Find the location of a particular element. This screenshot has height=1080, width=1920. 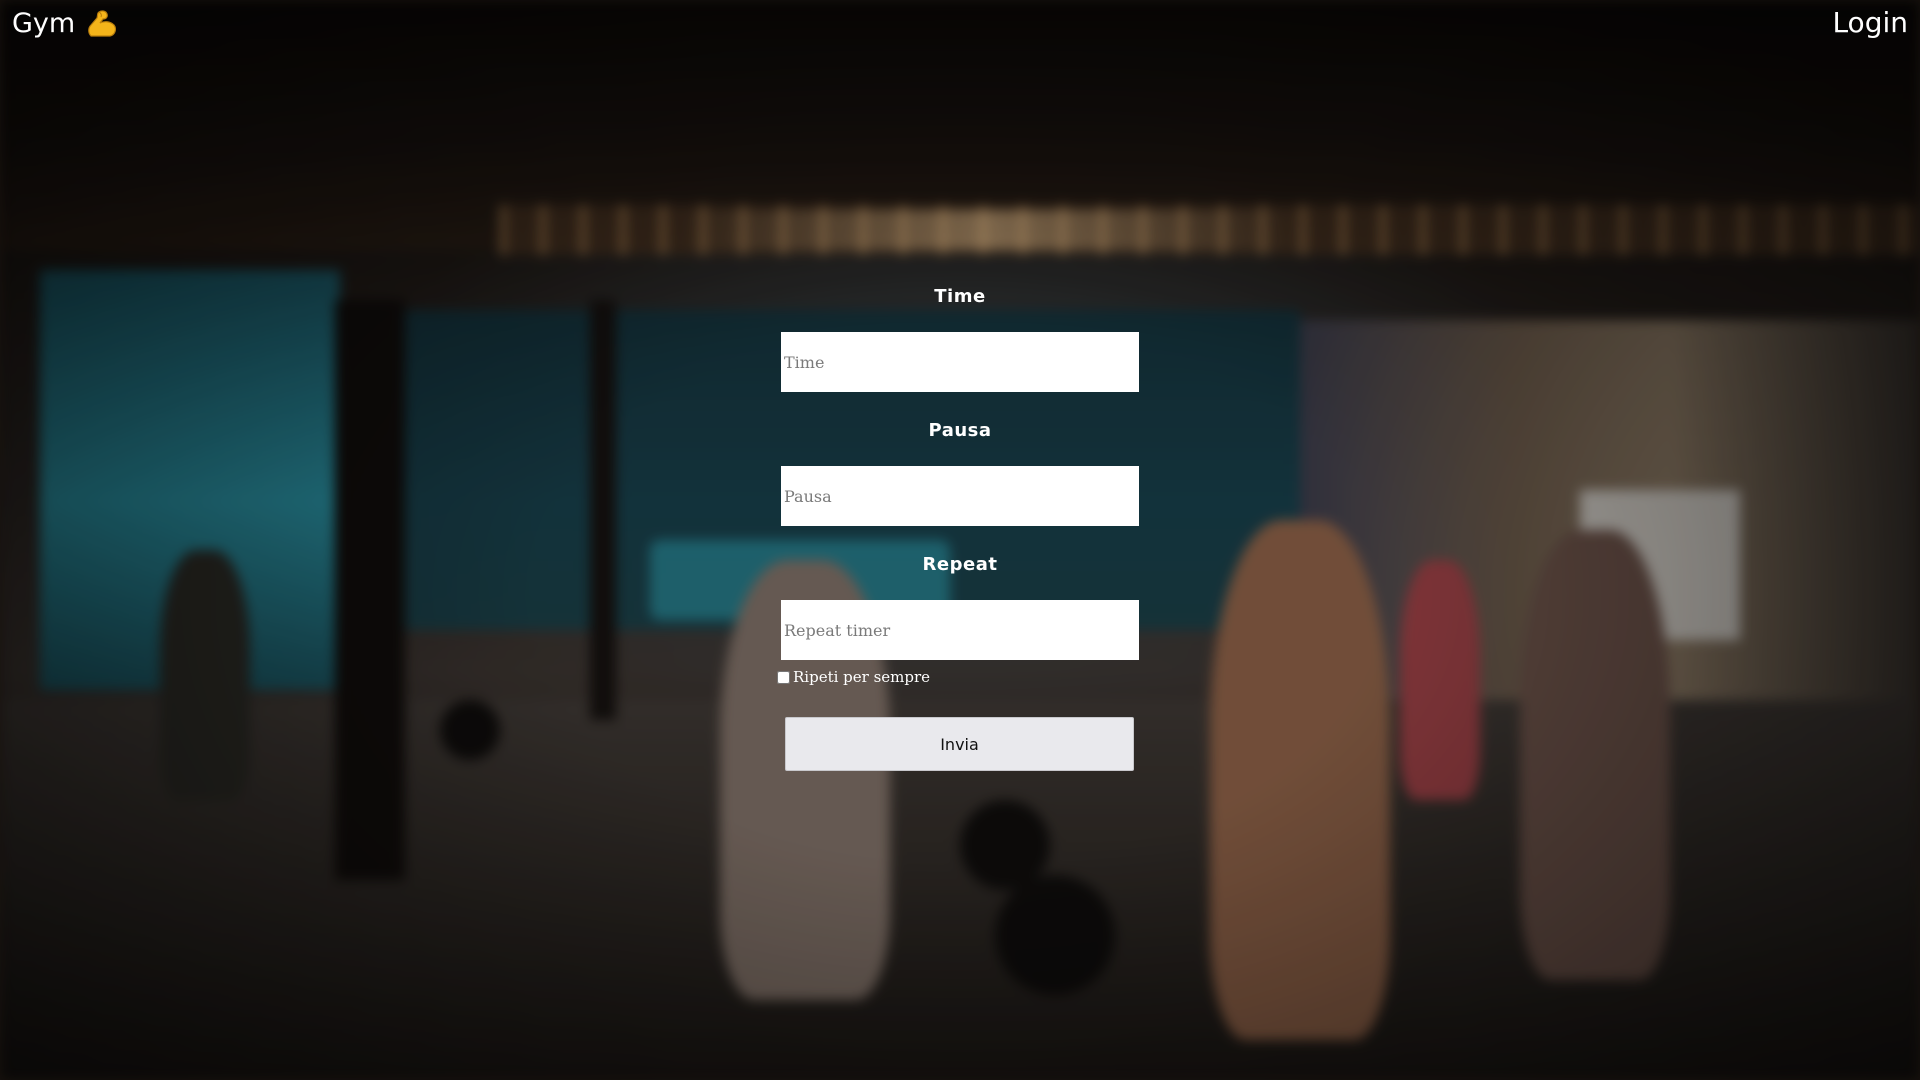

top-bar: Gym Login is located at coordinates (960, 25).